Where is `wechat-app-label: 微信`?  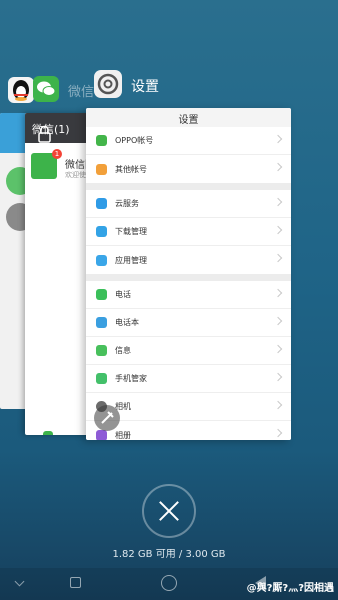
wechat-app-label: 微信 is located at coordinates (81, 92).